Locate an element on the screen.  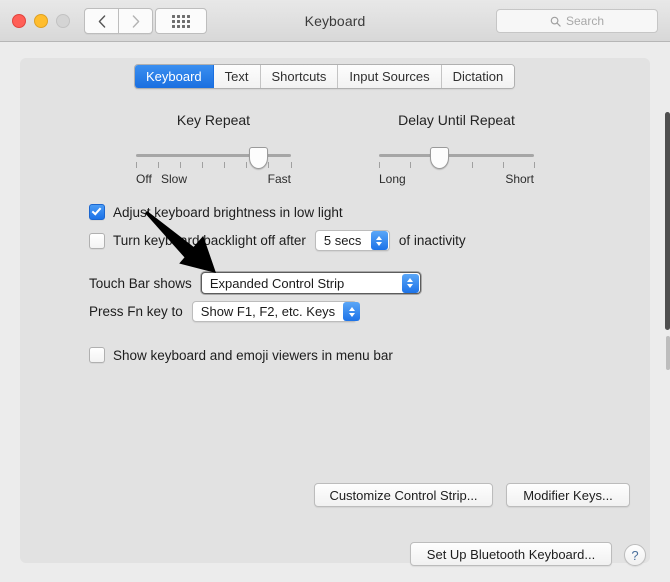
tab-keyboard-label: Keyboard is located at coordinates (174, 76).